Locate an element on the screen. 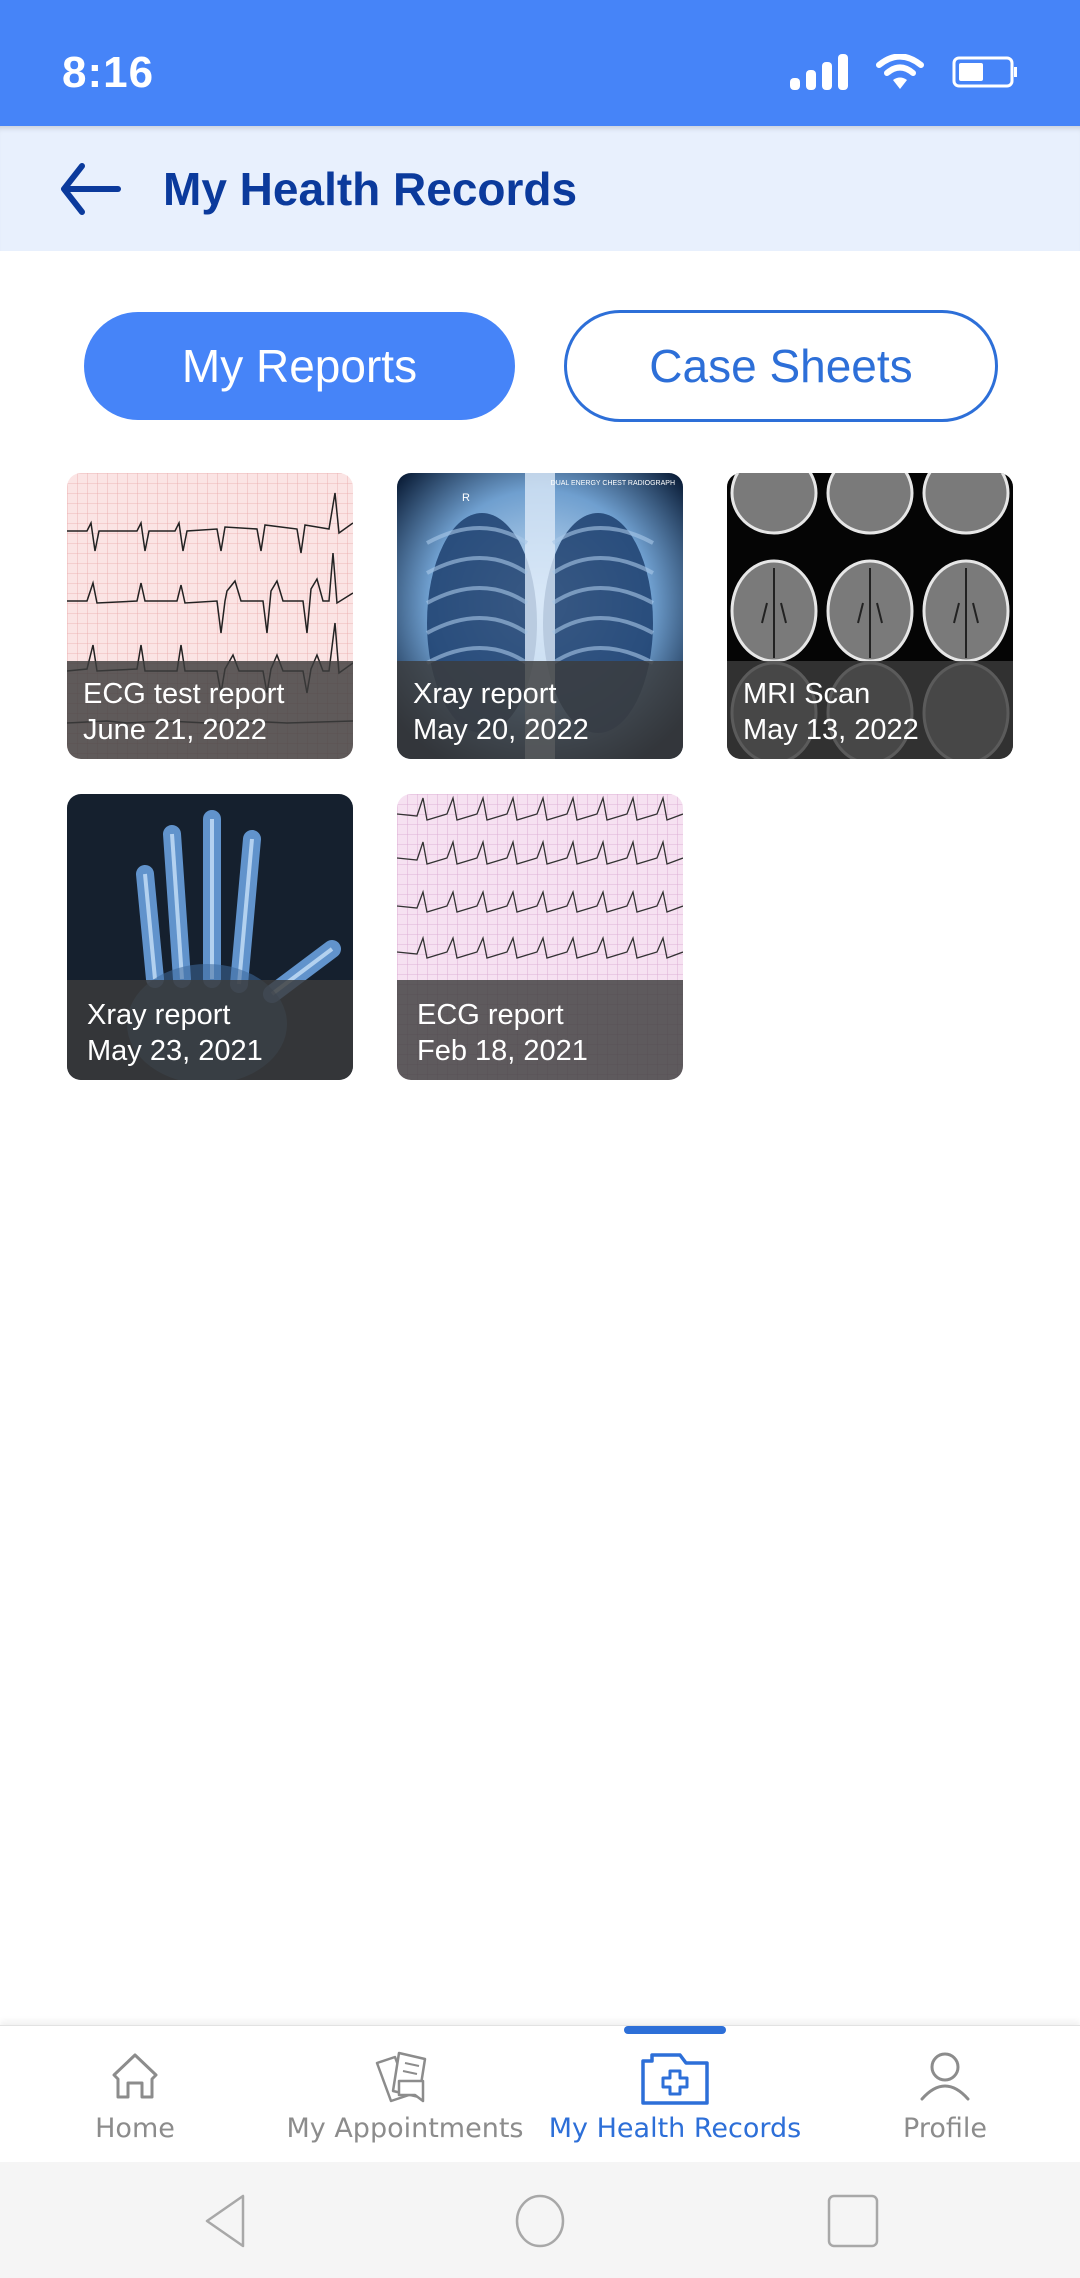 This screenshot has width=1080, height=2278. nav-my-health-records: My Health Records is located at coordinates (675, 2094).